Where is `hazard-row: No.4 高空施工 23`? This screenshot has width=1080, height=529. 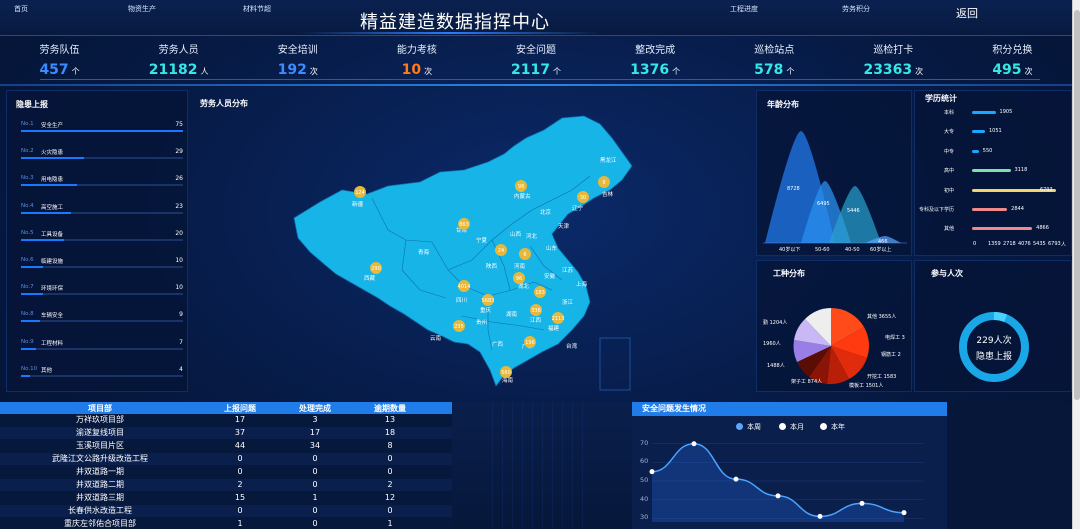 hazard-row: No.4 高空施工 23 is located at coordinates (102, 215).